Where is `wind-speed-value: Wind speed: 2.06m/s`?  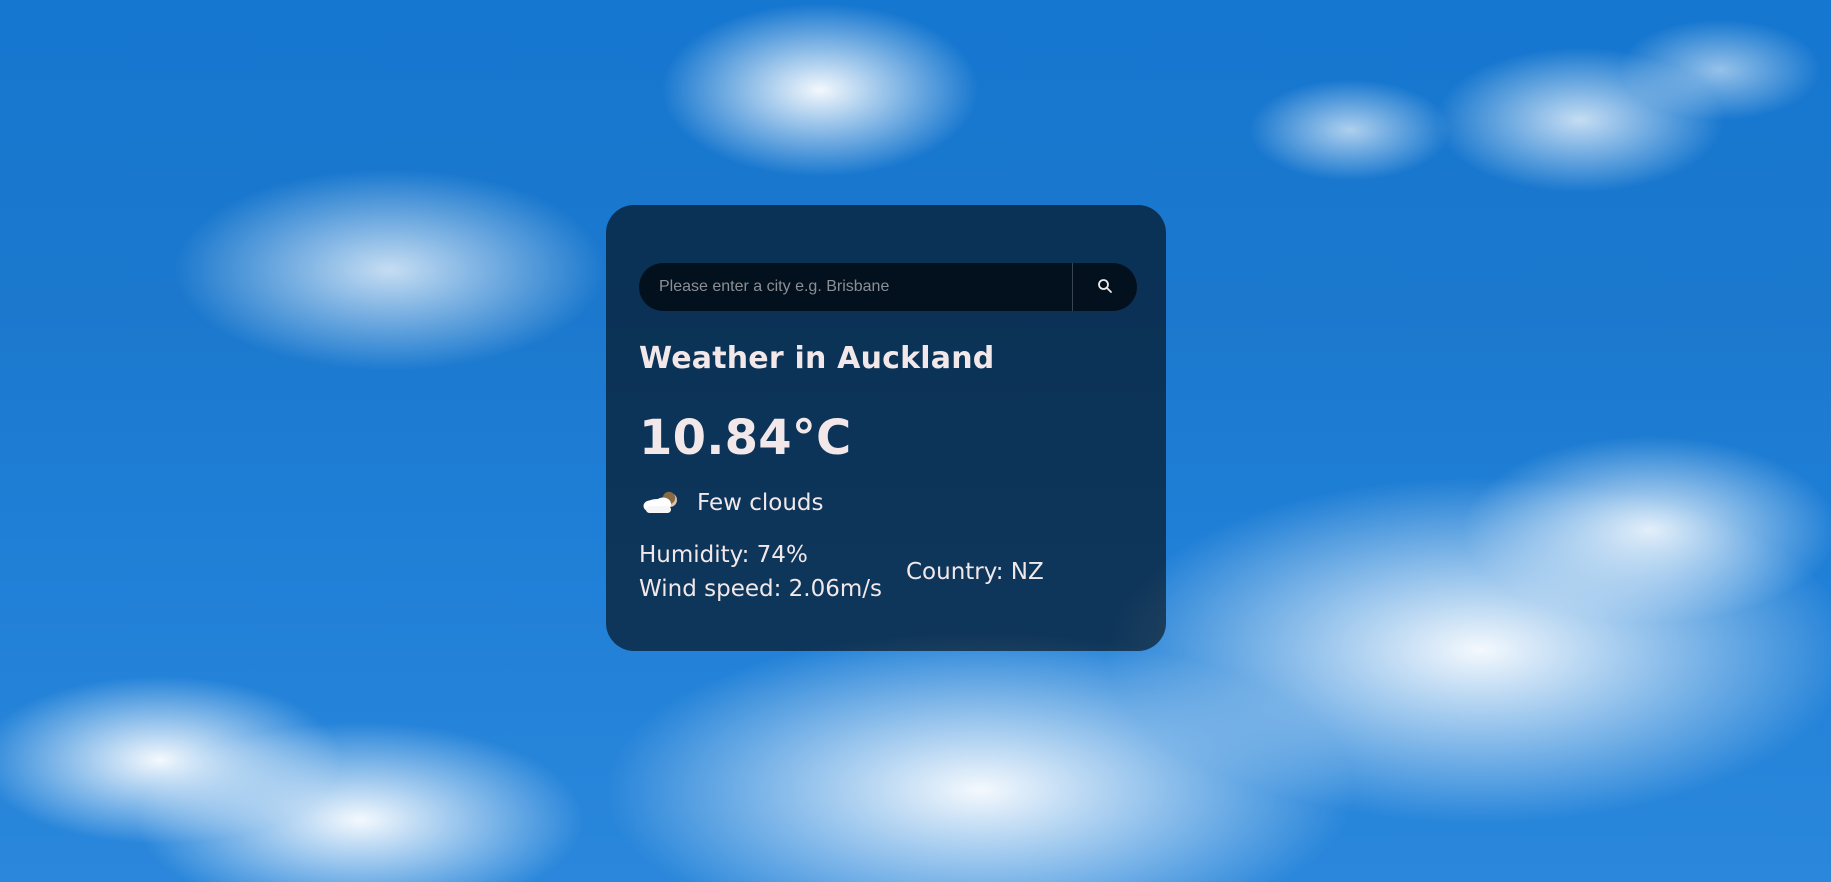
wind-speed-value: Wind speed: 2.06m/s is located at coordinates (761, 588).